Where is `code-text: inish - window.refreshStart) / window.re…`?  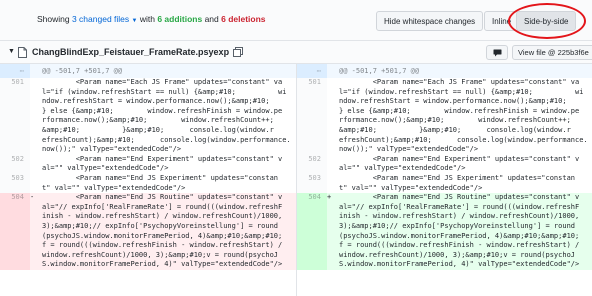 code-text: inish - window.refreshStart) / window.re… is located at coordinates (463, 217).